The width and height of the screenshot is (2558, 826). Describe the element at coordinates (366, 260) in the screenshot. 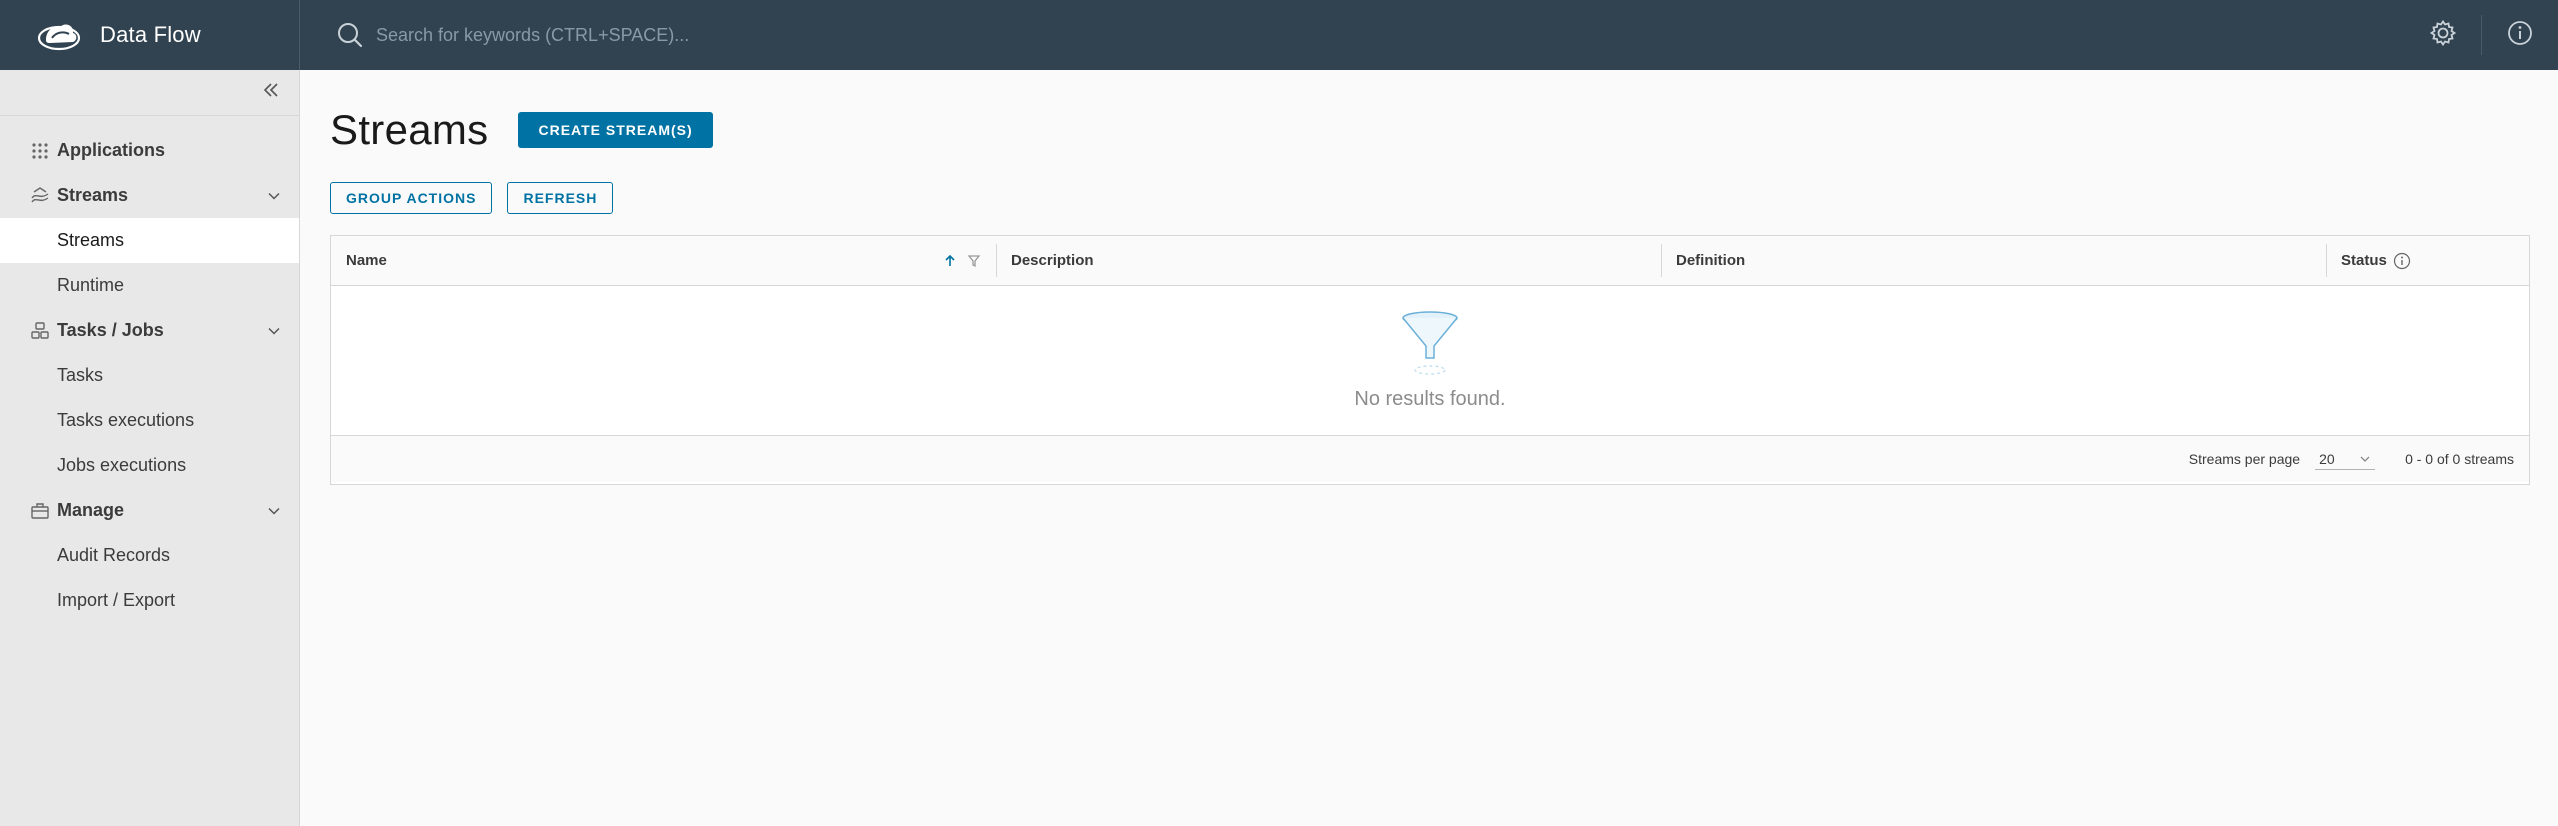

I see `column-header-label: Name` at that location.